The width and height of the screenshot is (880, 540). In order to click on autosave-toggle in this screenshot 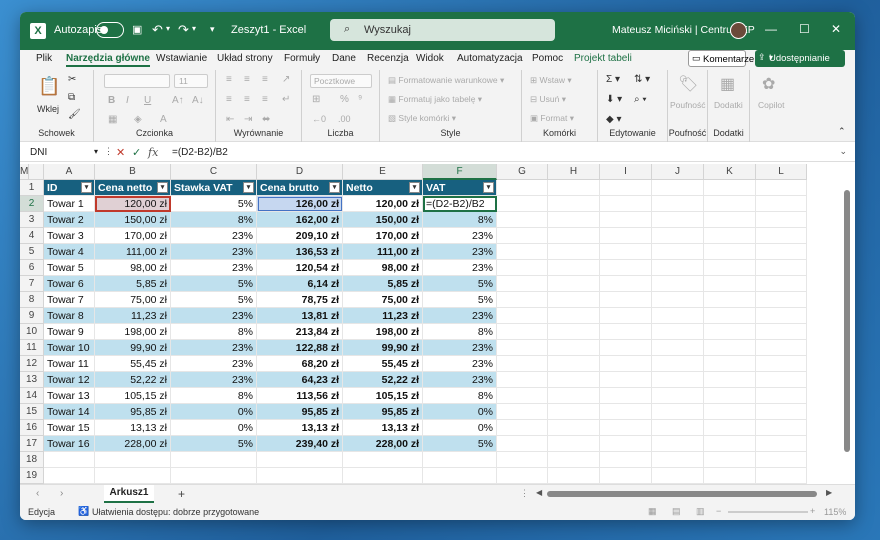, I will do `click(110, 30)`.